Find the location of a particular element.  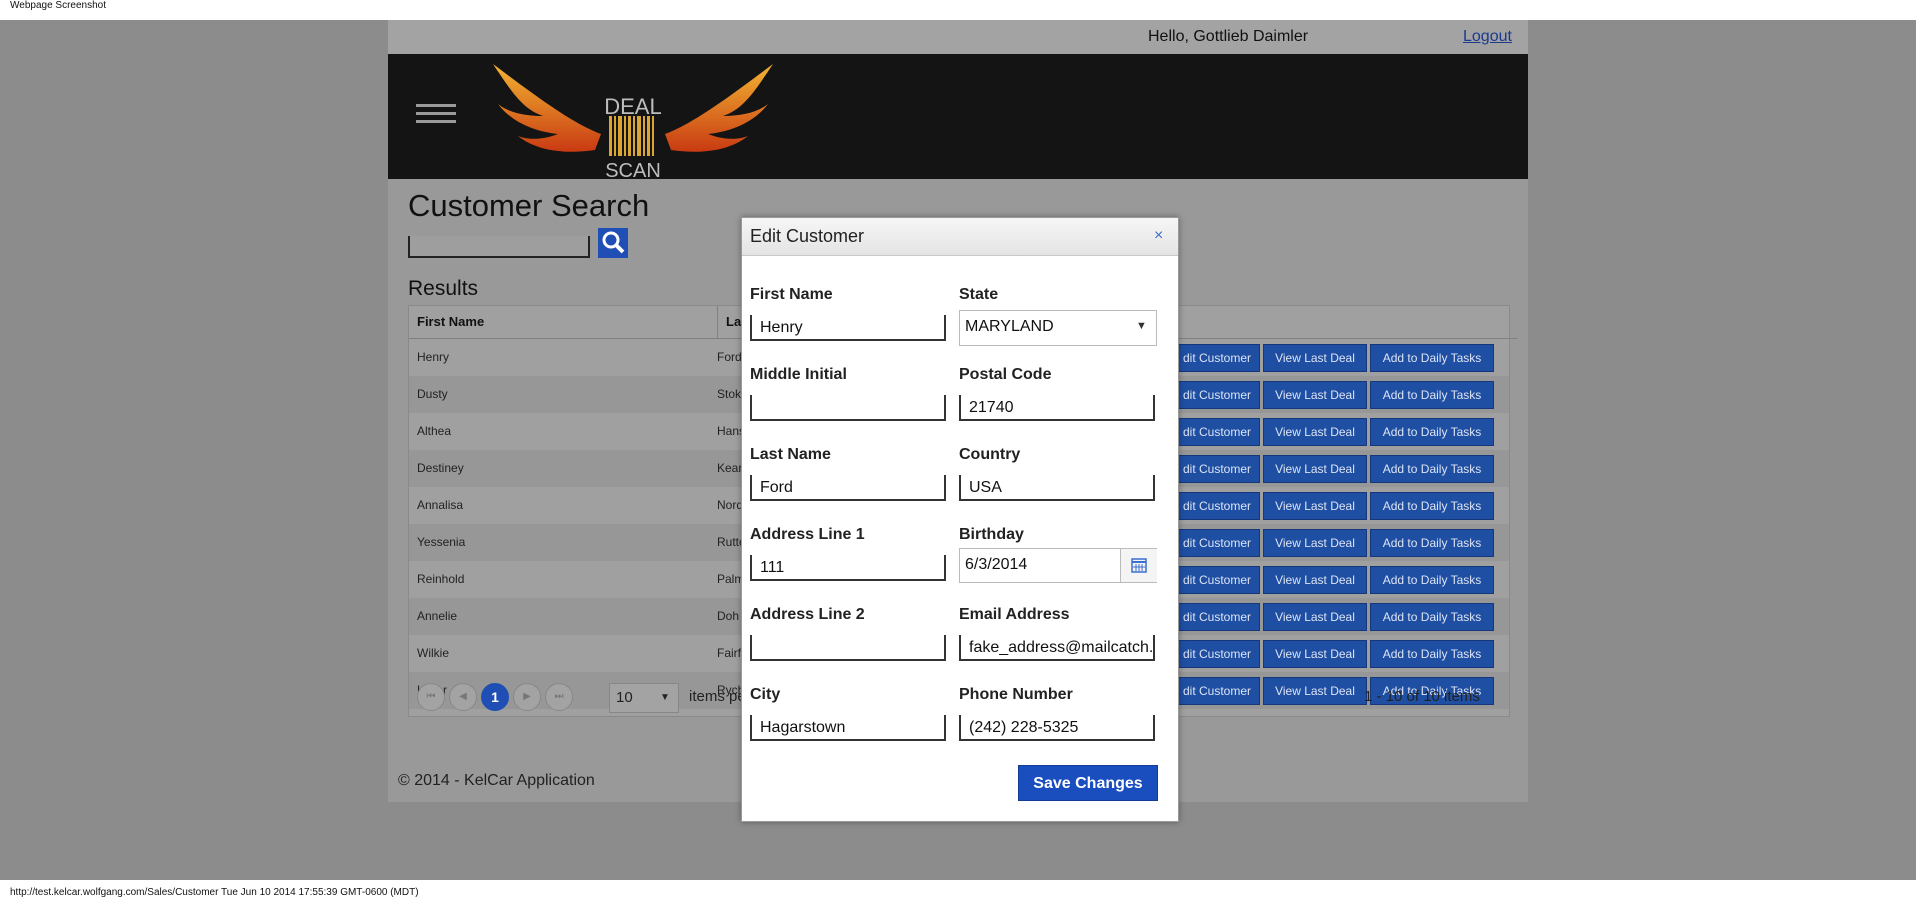

middle-initial-field is located at coordinates (848, 408).